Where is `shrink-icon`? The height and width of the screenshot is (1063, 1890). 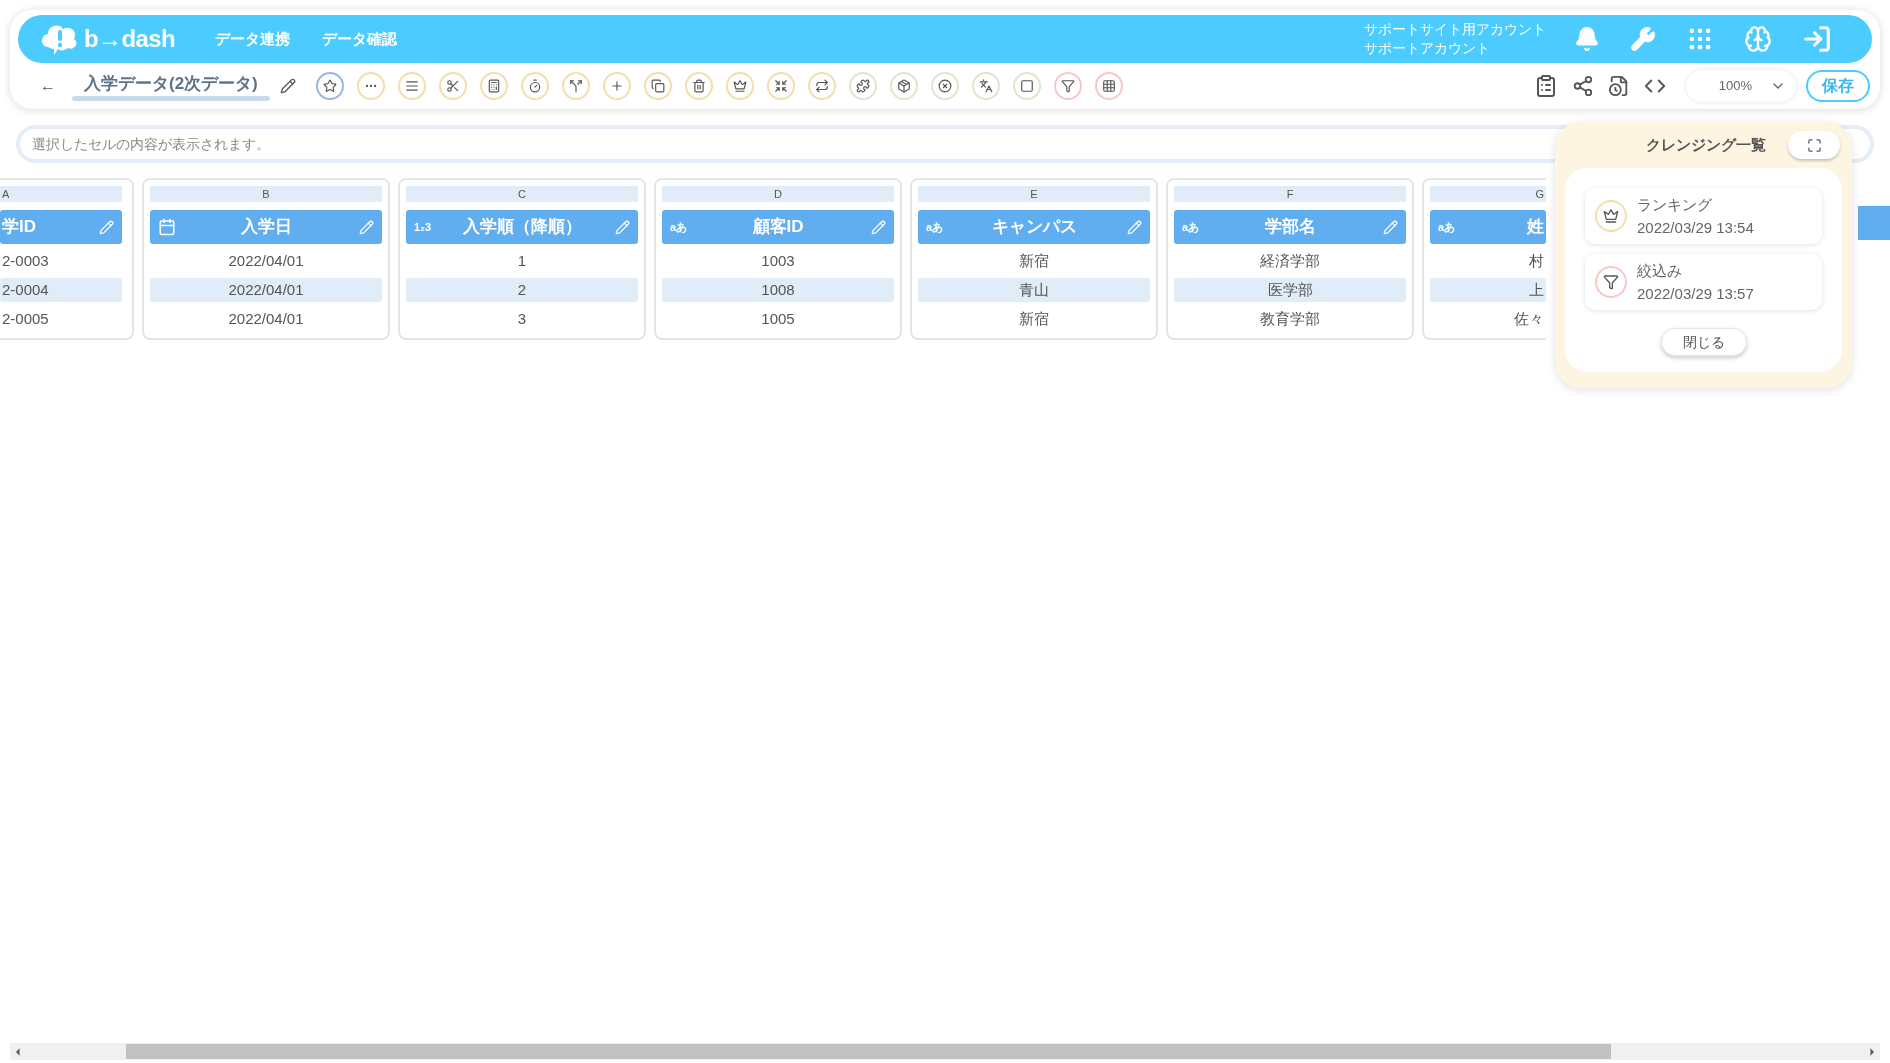
shrink-icon is located at coordinates (780, 86).